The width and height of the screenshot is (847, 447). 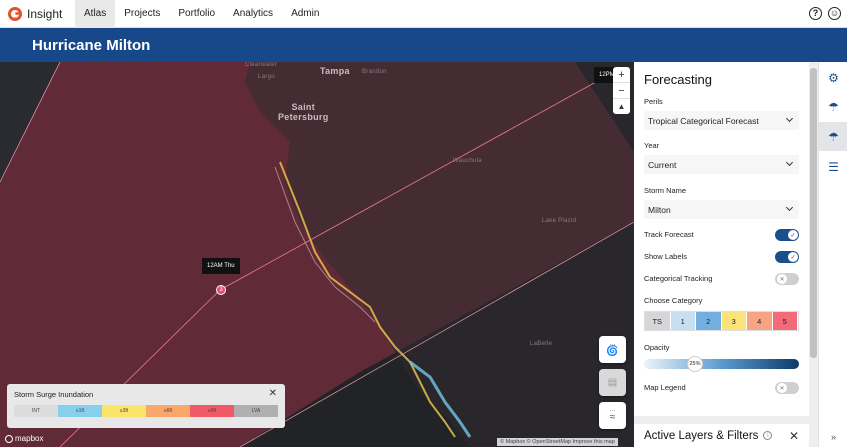 I want to click on layers-rail-button: ☰, so click(x=833, y=166).